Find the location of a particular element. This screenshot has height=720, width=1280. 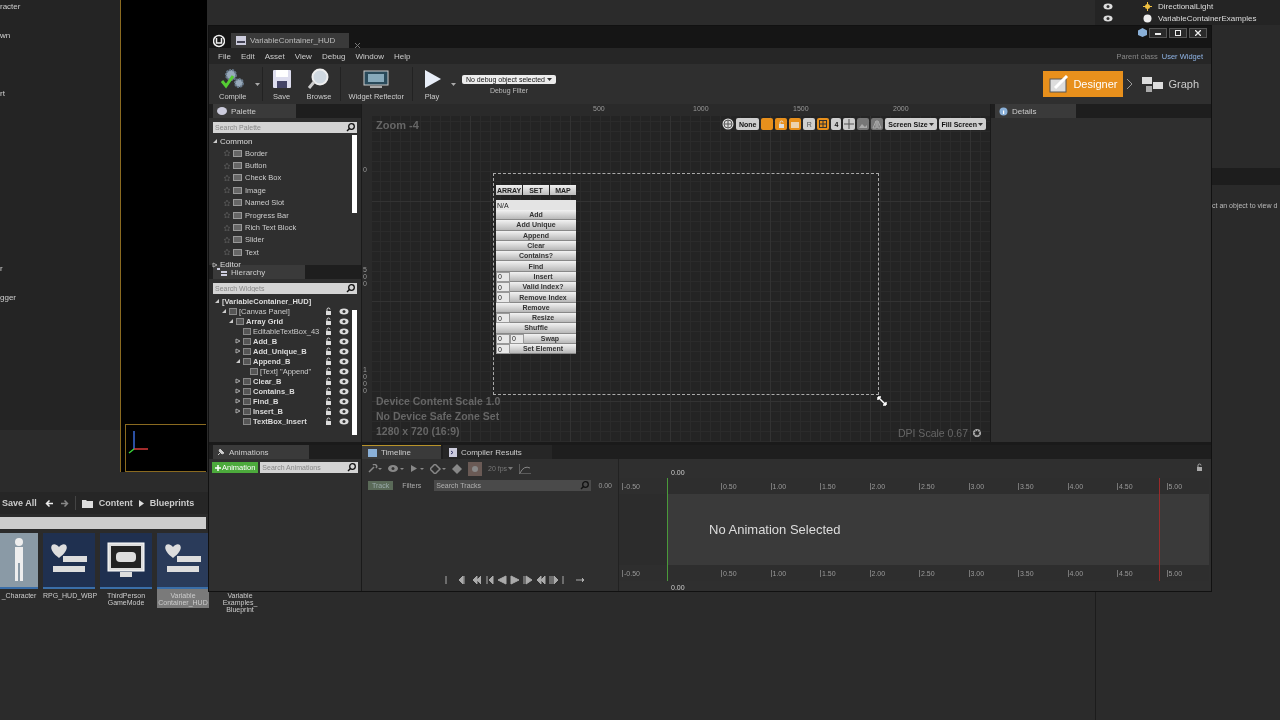

settings-icon is located at coordinates (977, 433).